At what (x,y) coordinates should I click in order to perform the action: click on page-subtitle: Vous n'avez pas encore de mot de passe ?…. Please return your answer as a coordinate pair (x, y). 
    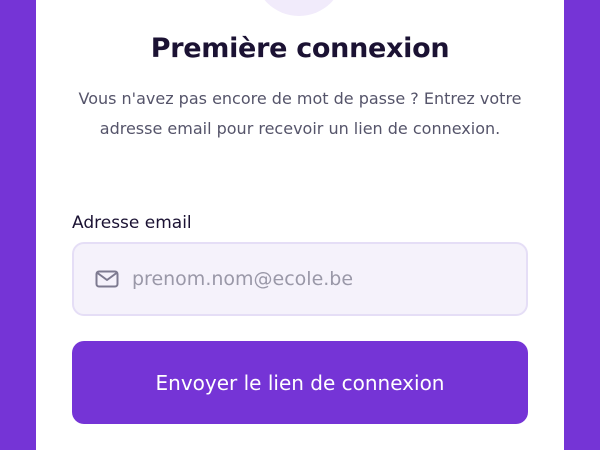
    Looking at the image, I should click on (300, 113).